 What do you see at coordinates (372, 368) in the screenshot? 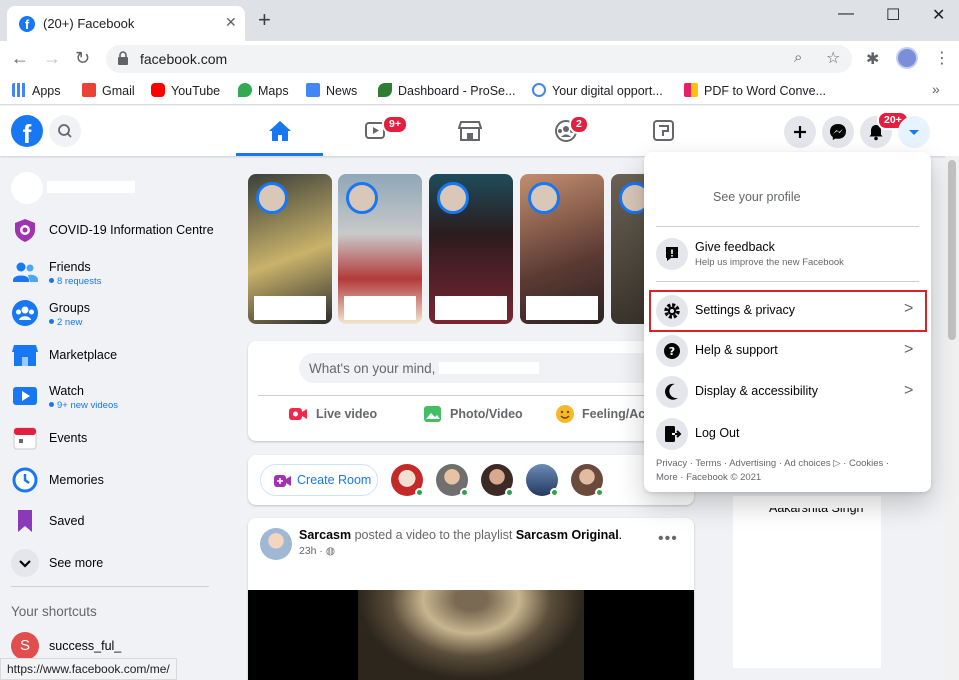
I see `composer-placeholder: What's on your mind,` at bounding box center [372, 368].